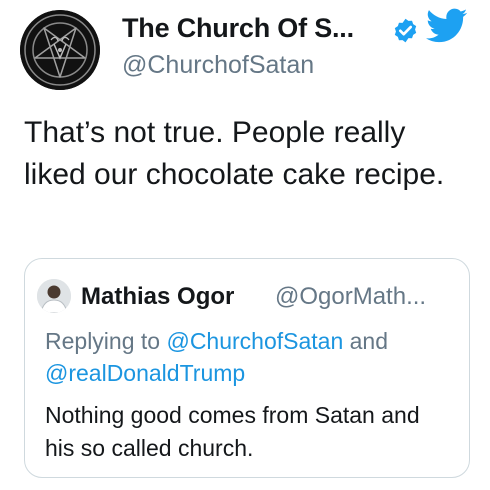 This screenshot has width=490, height=490. I want to click on twitter-bird-icon, so click(447, 25).